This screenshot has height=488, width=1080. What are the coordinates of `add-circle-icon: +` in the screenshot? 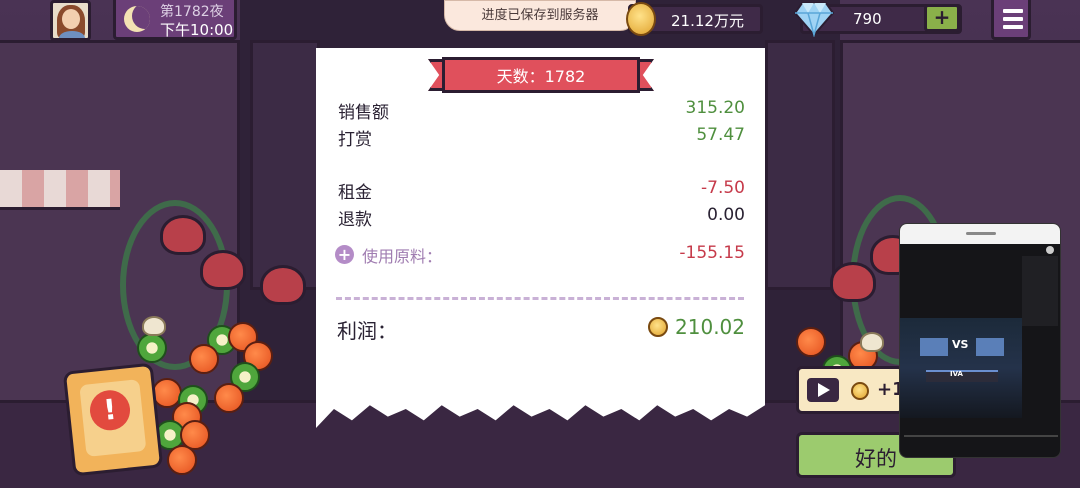 It's located at (344, 254).